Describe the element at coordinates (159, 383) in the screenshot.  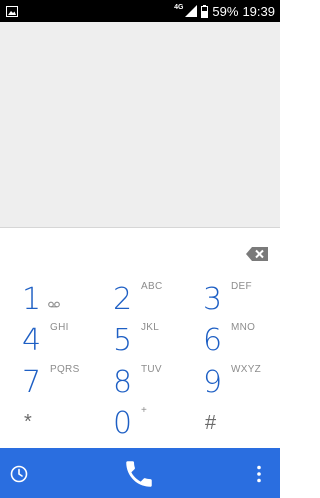
I see `key-8: 8 TUV` at that location.